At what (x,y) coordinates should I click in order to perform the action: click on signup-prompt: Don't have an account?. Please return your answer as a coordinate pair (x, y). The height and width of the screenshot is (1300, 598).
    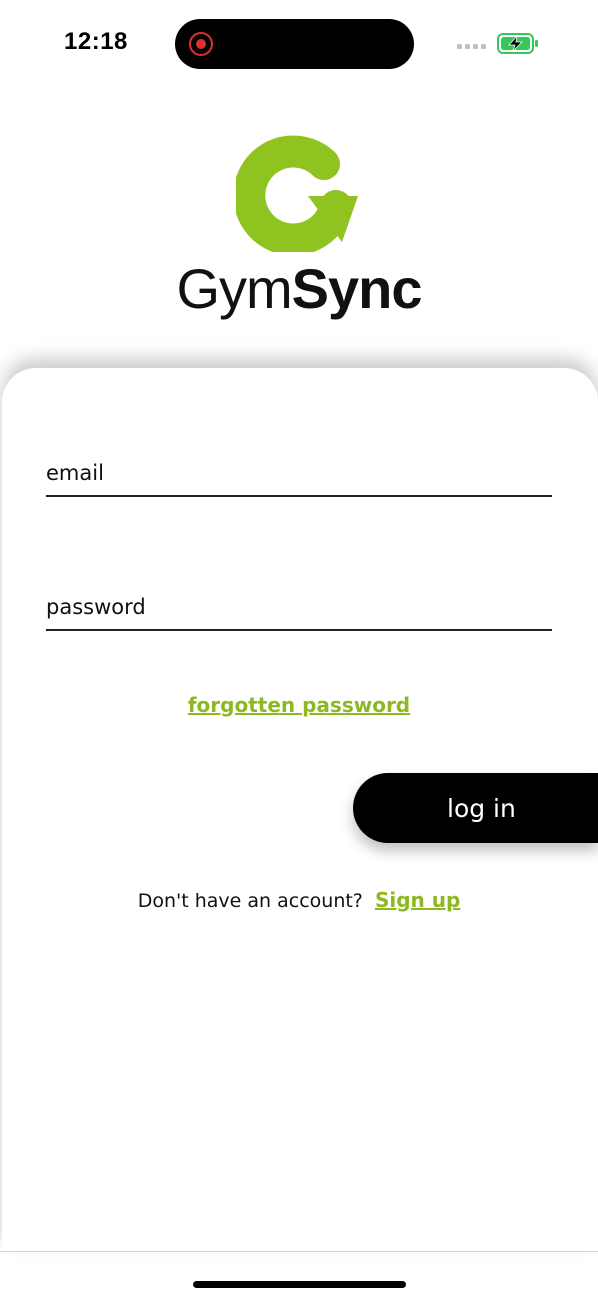
    Looking at the image, I should click on (250, 901).